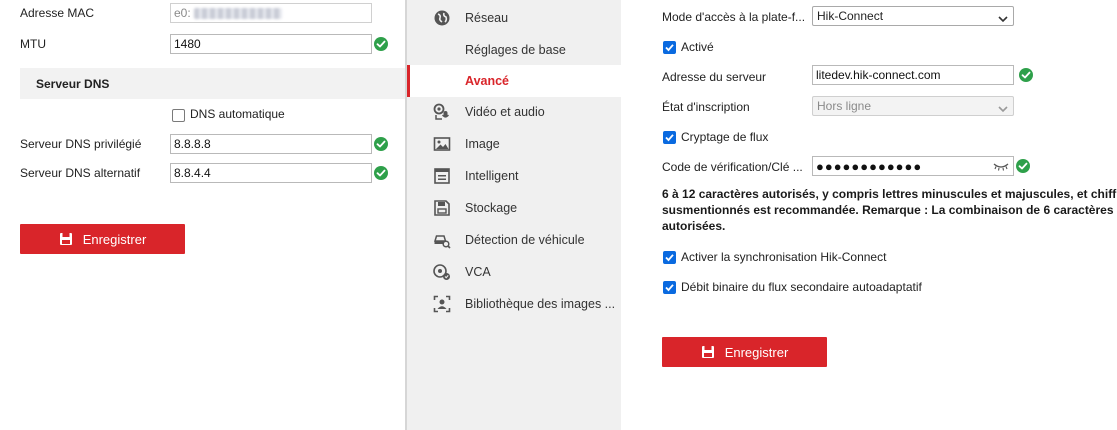 The image size is (1117, 430). I want to click on hik-sync-checkbox, so click(669, 257).